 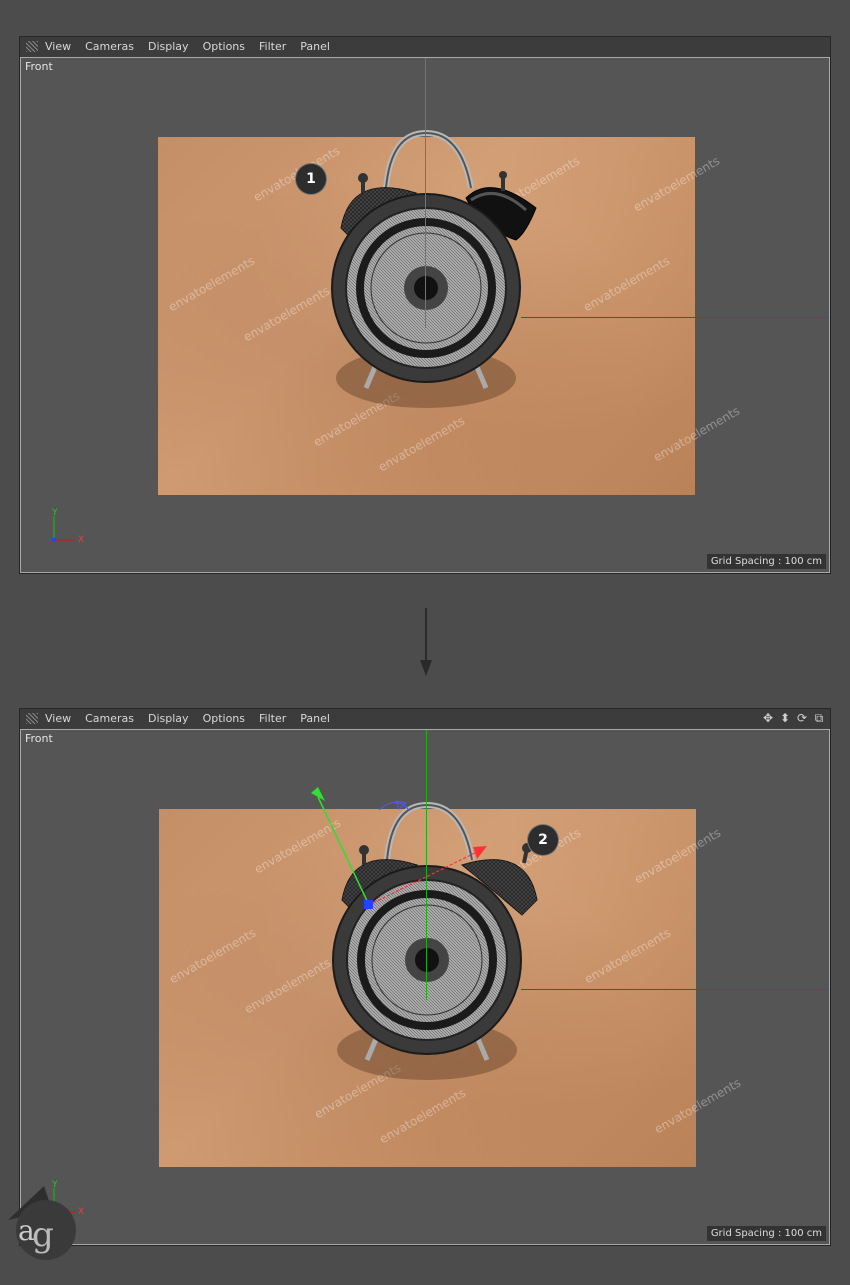 What do you see at coordinates (793, 718) in the screenshot?
I see `navigation-icons: ✥ ⬍ ⟳ ⧉` at bounding box center [793, 718].